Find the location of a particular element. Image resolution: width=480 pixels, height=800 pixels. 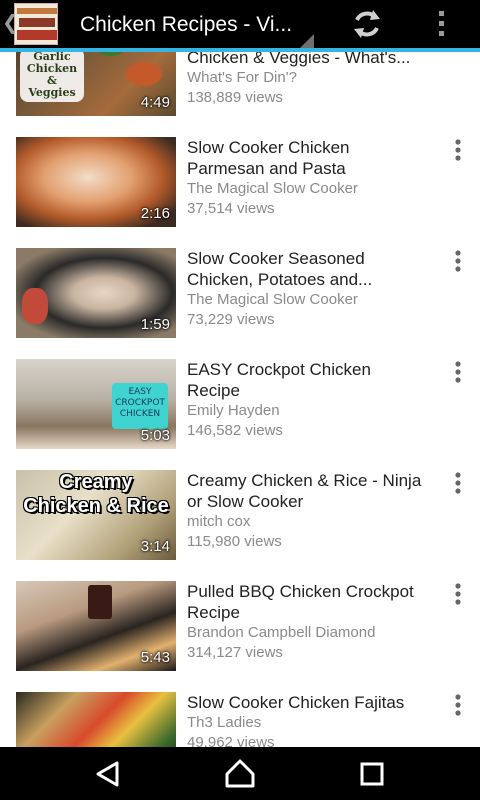

back-icon is located at coordinates (108, 774).